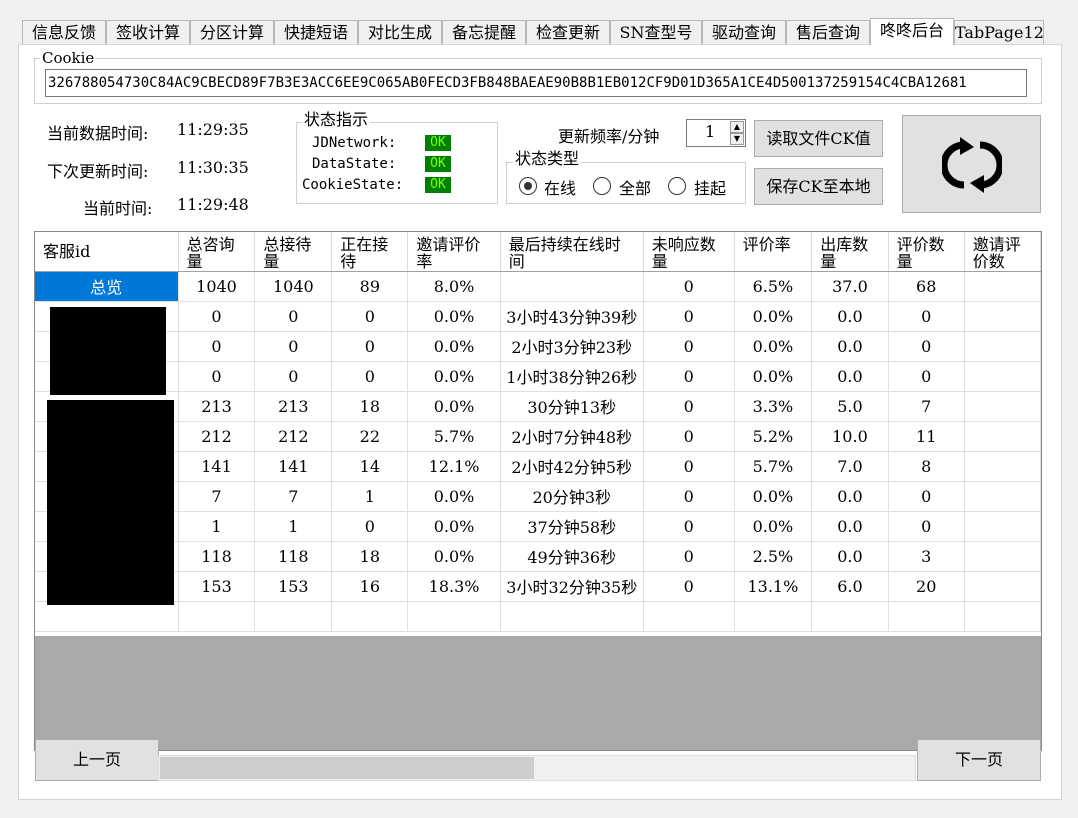  Describe the element at coordinates (926, 586) in the screenshot. I see `table-cell: 20` at that location.